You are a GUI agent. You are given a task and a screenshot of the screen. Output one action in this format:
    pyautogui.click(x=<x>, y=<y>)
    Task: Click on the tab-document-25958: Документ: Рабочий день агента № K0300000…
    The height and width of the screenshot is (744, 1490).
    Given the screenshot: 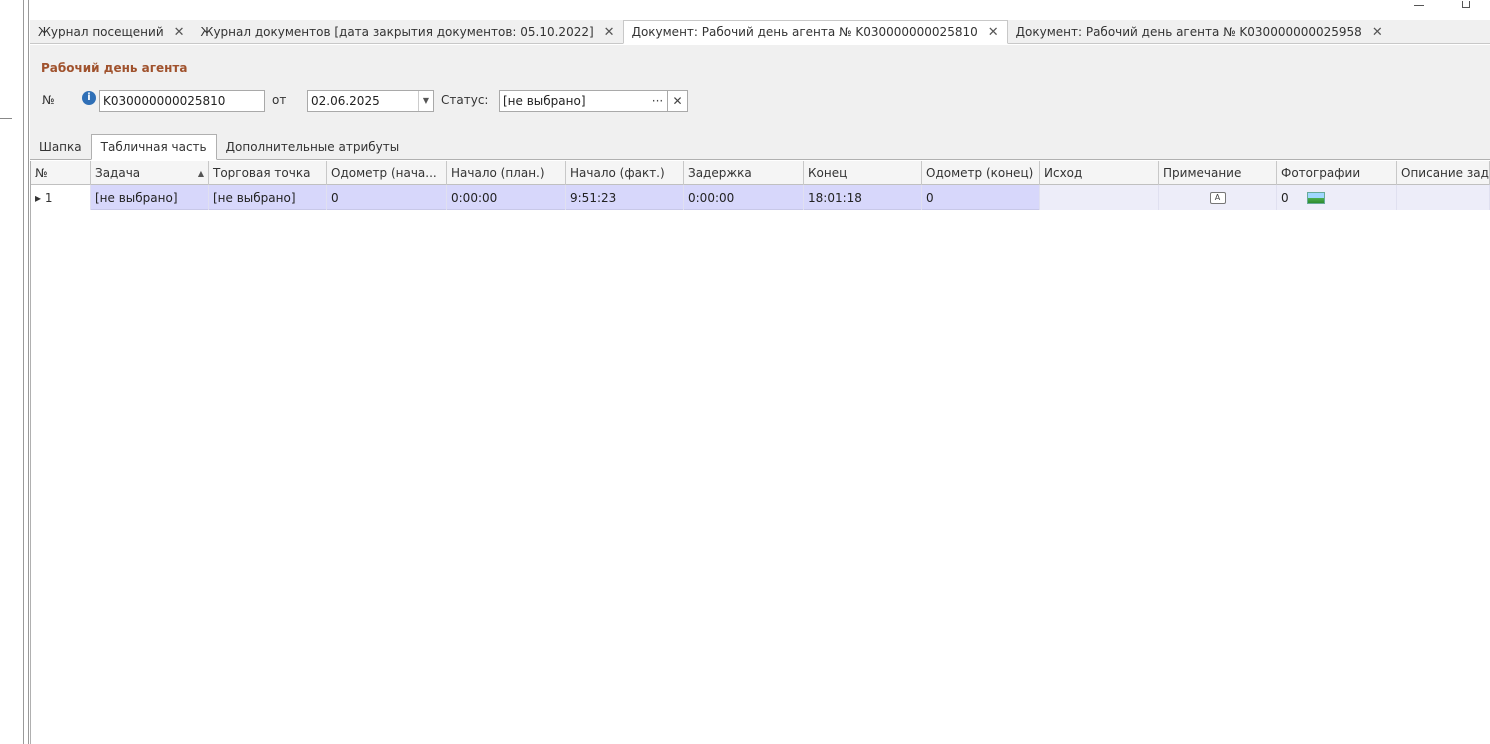 What is the action you would take?
    pyautogui.click(x=1199, y=32)
    